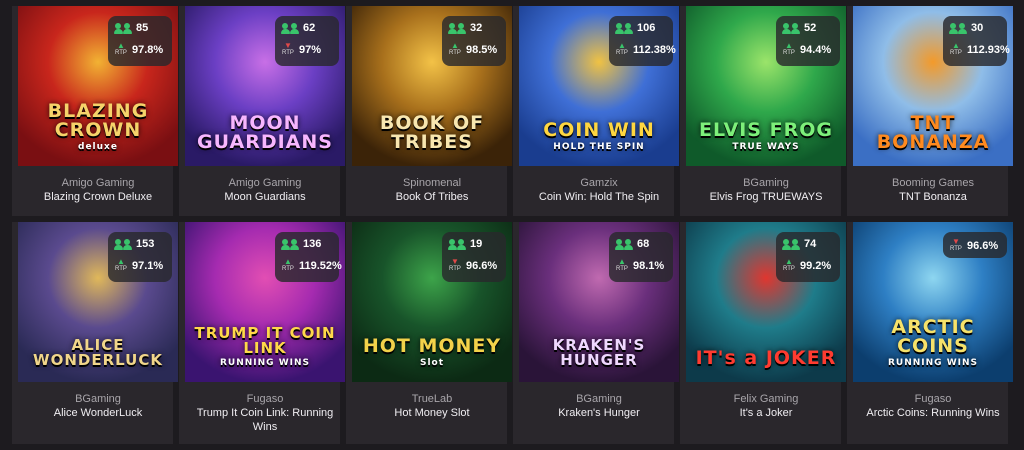 This screenshot has height=450, width=1024. Describe the element at coordinates (766, 413) in the screenshot. I see `game-name: It's a Joker` at that location.